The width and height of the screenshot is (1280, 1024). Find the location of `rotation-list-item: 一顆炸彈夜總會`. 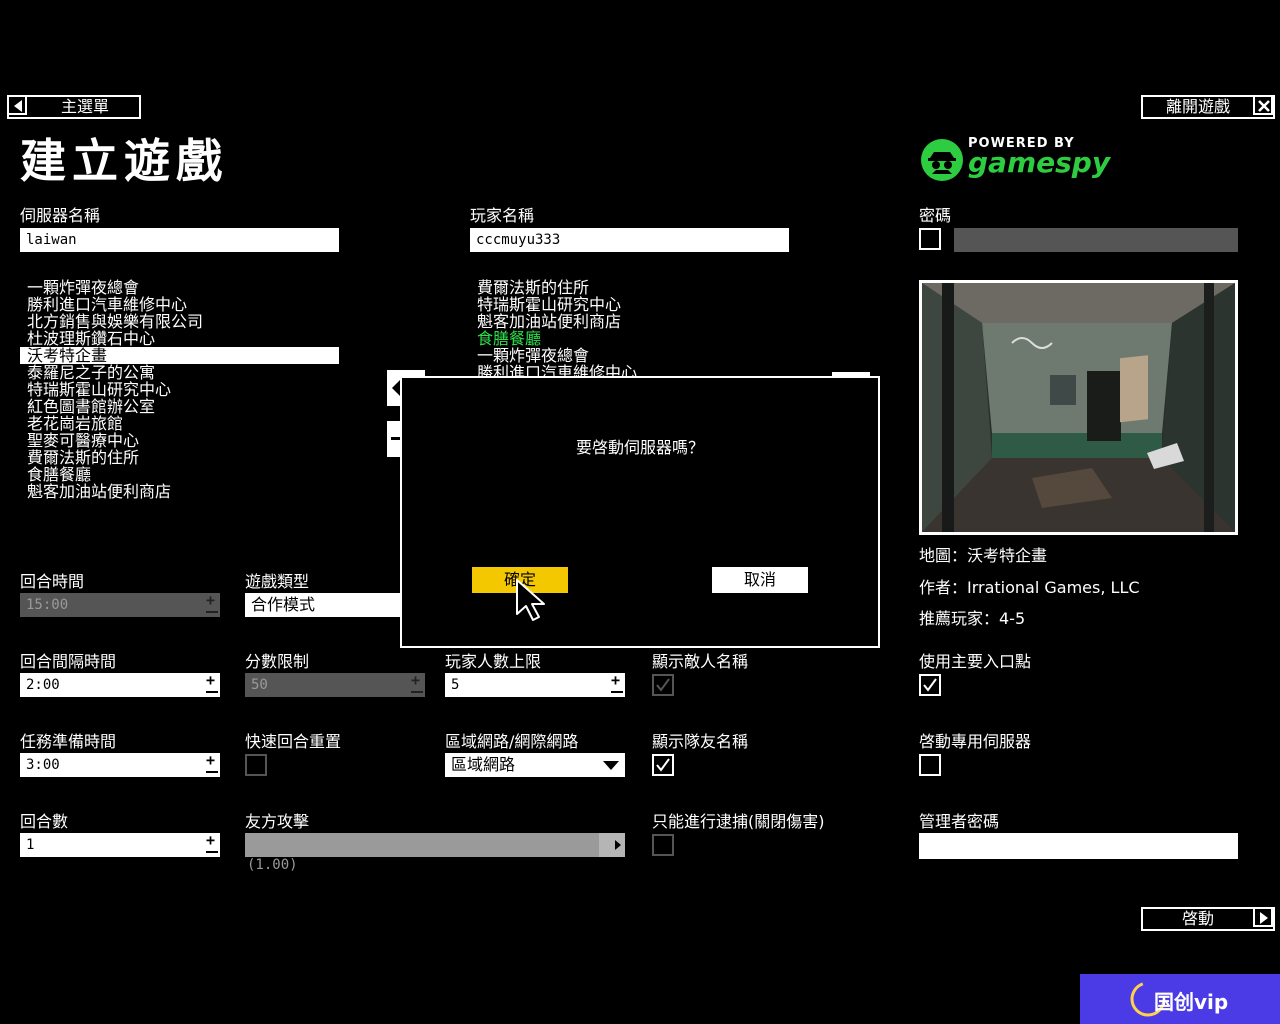

rotation-list-item: 一顆炸彈夜總會 is located at coordinates (670, 355).